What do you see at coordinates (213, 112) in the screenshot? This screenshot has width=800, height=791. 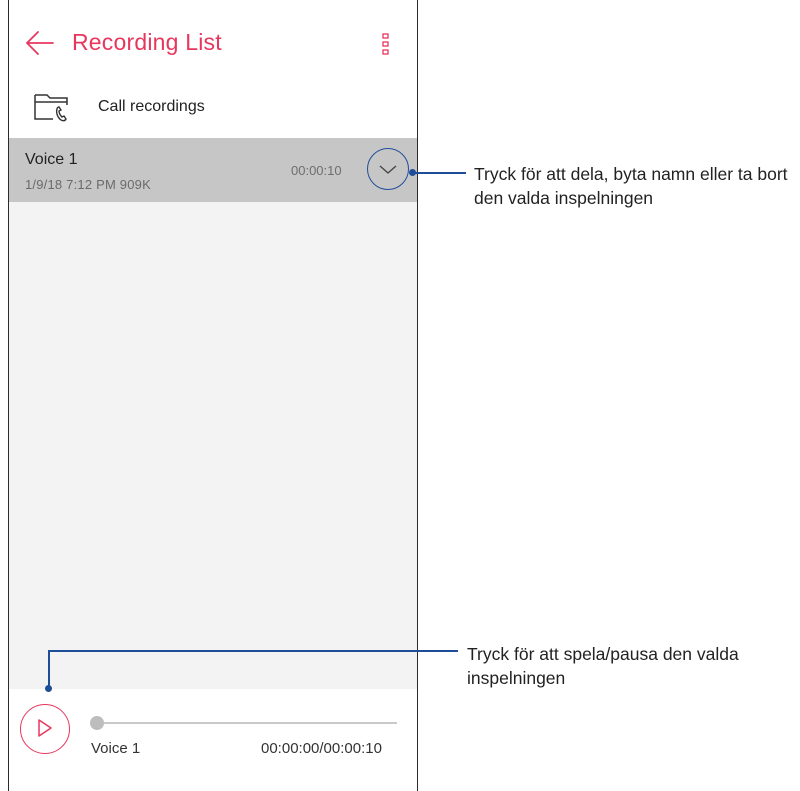 I see `call-recordings-folder: Call recordings` at bounding box center [213, 112].